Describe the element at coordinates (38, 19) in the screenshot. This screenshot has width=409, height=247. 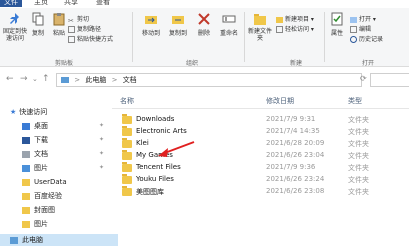
I see `copy-icon` at that location.